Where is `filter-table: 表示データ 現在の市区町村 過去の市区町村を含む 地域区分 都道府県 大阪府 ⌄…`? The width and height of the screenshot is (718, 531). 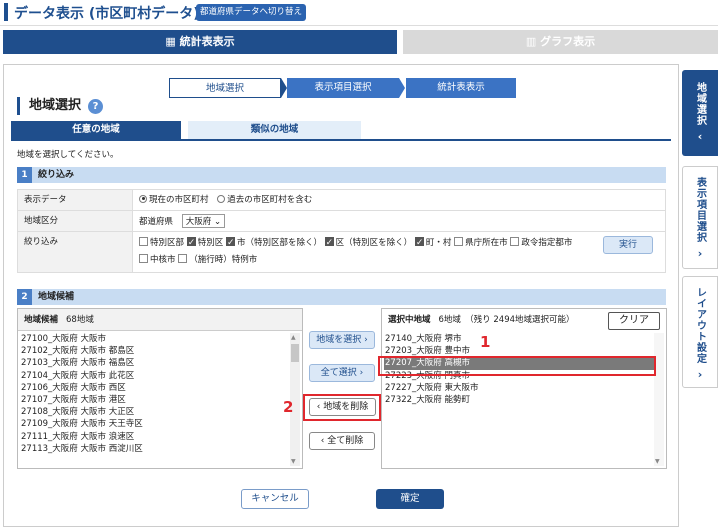
filter-table: 表示データ 現在の市区町村 過去の市区町村を含む 地域区分 都道府県 大阪府 ⌄… is located at coordinates (341, 231).